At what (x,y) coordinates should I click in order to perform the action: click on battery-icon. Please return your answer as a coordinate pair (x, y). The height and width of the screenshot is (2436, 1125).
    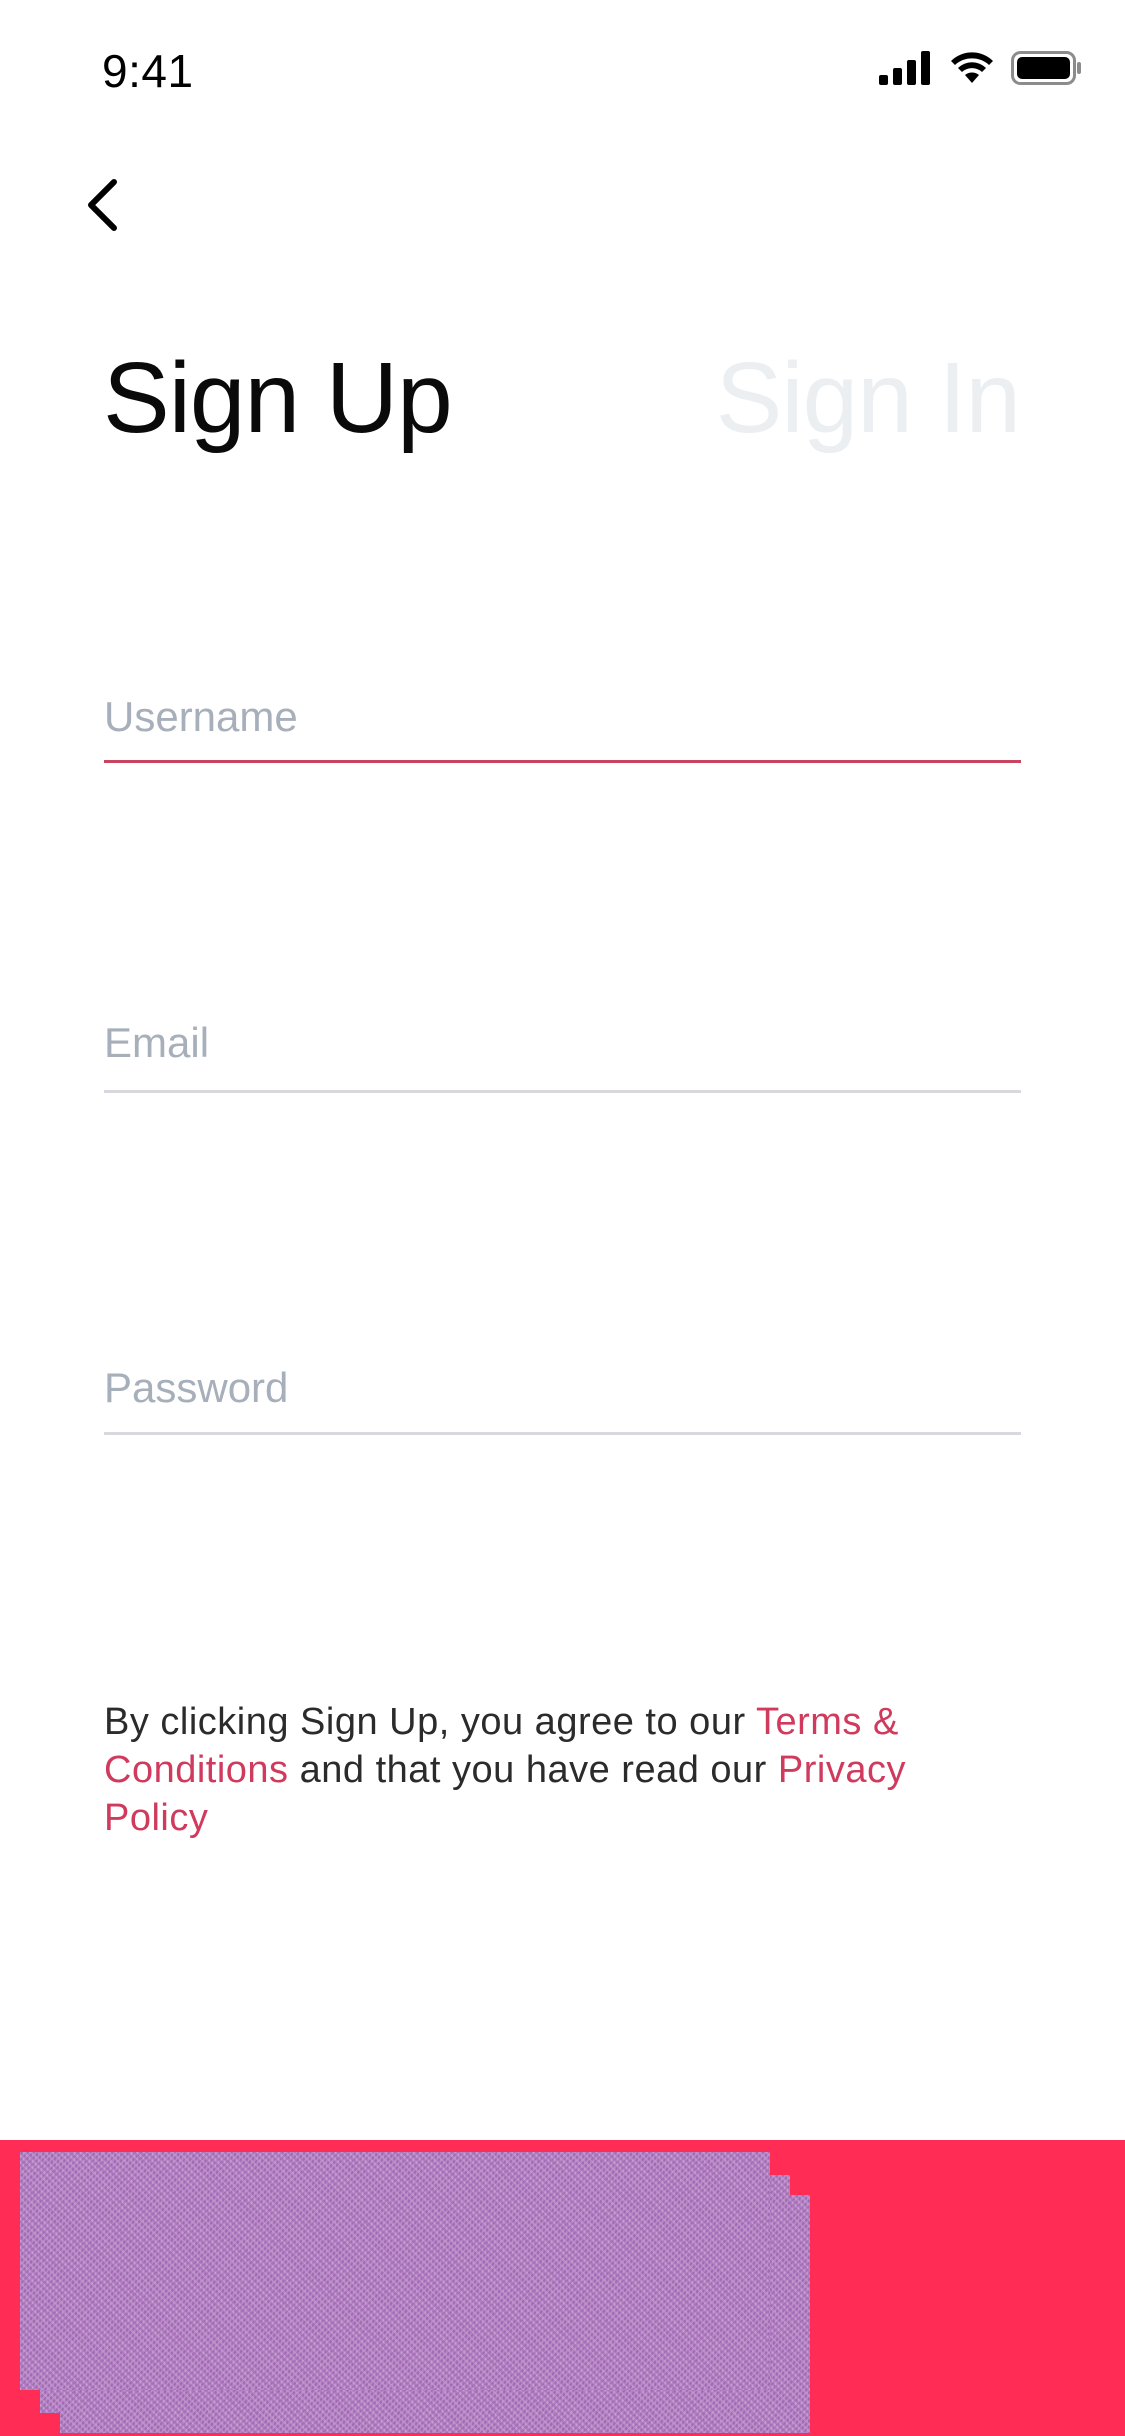
    Looking at the image, I should click on (1047, 70).